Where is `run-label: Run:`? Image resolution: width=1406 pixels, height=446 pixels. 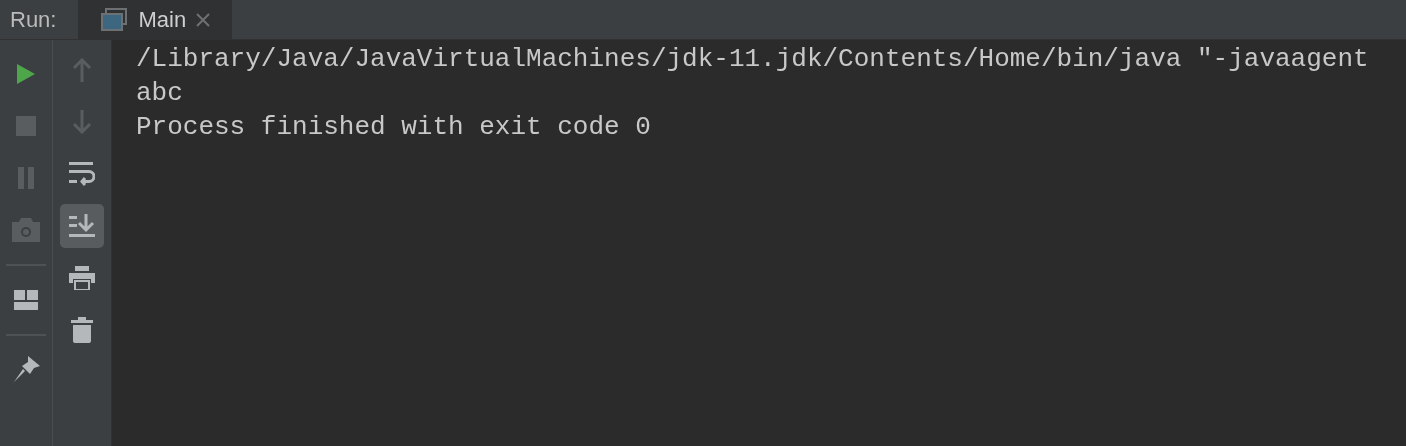
run-label: Run: is located at coordinates (33, 20).